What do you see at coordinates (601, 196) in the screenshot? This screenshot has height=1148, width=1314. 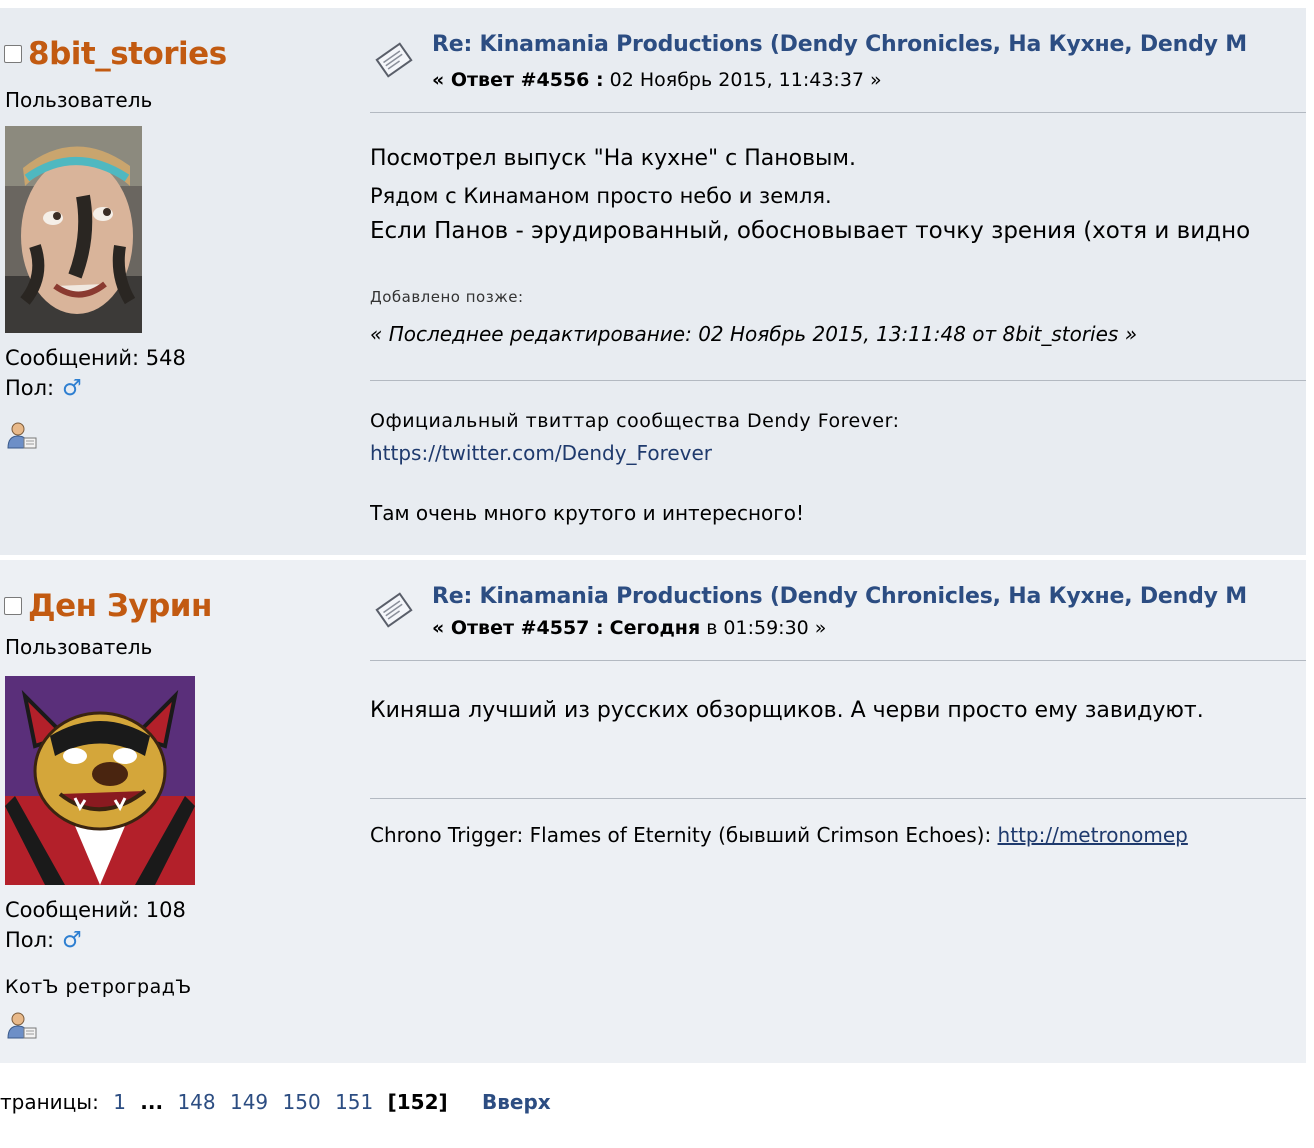 I see `post-body-line-2: Рядом с Кинаманом просто небо и земля.` at bounding box center [601, 196].